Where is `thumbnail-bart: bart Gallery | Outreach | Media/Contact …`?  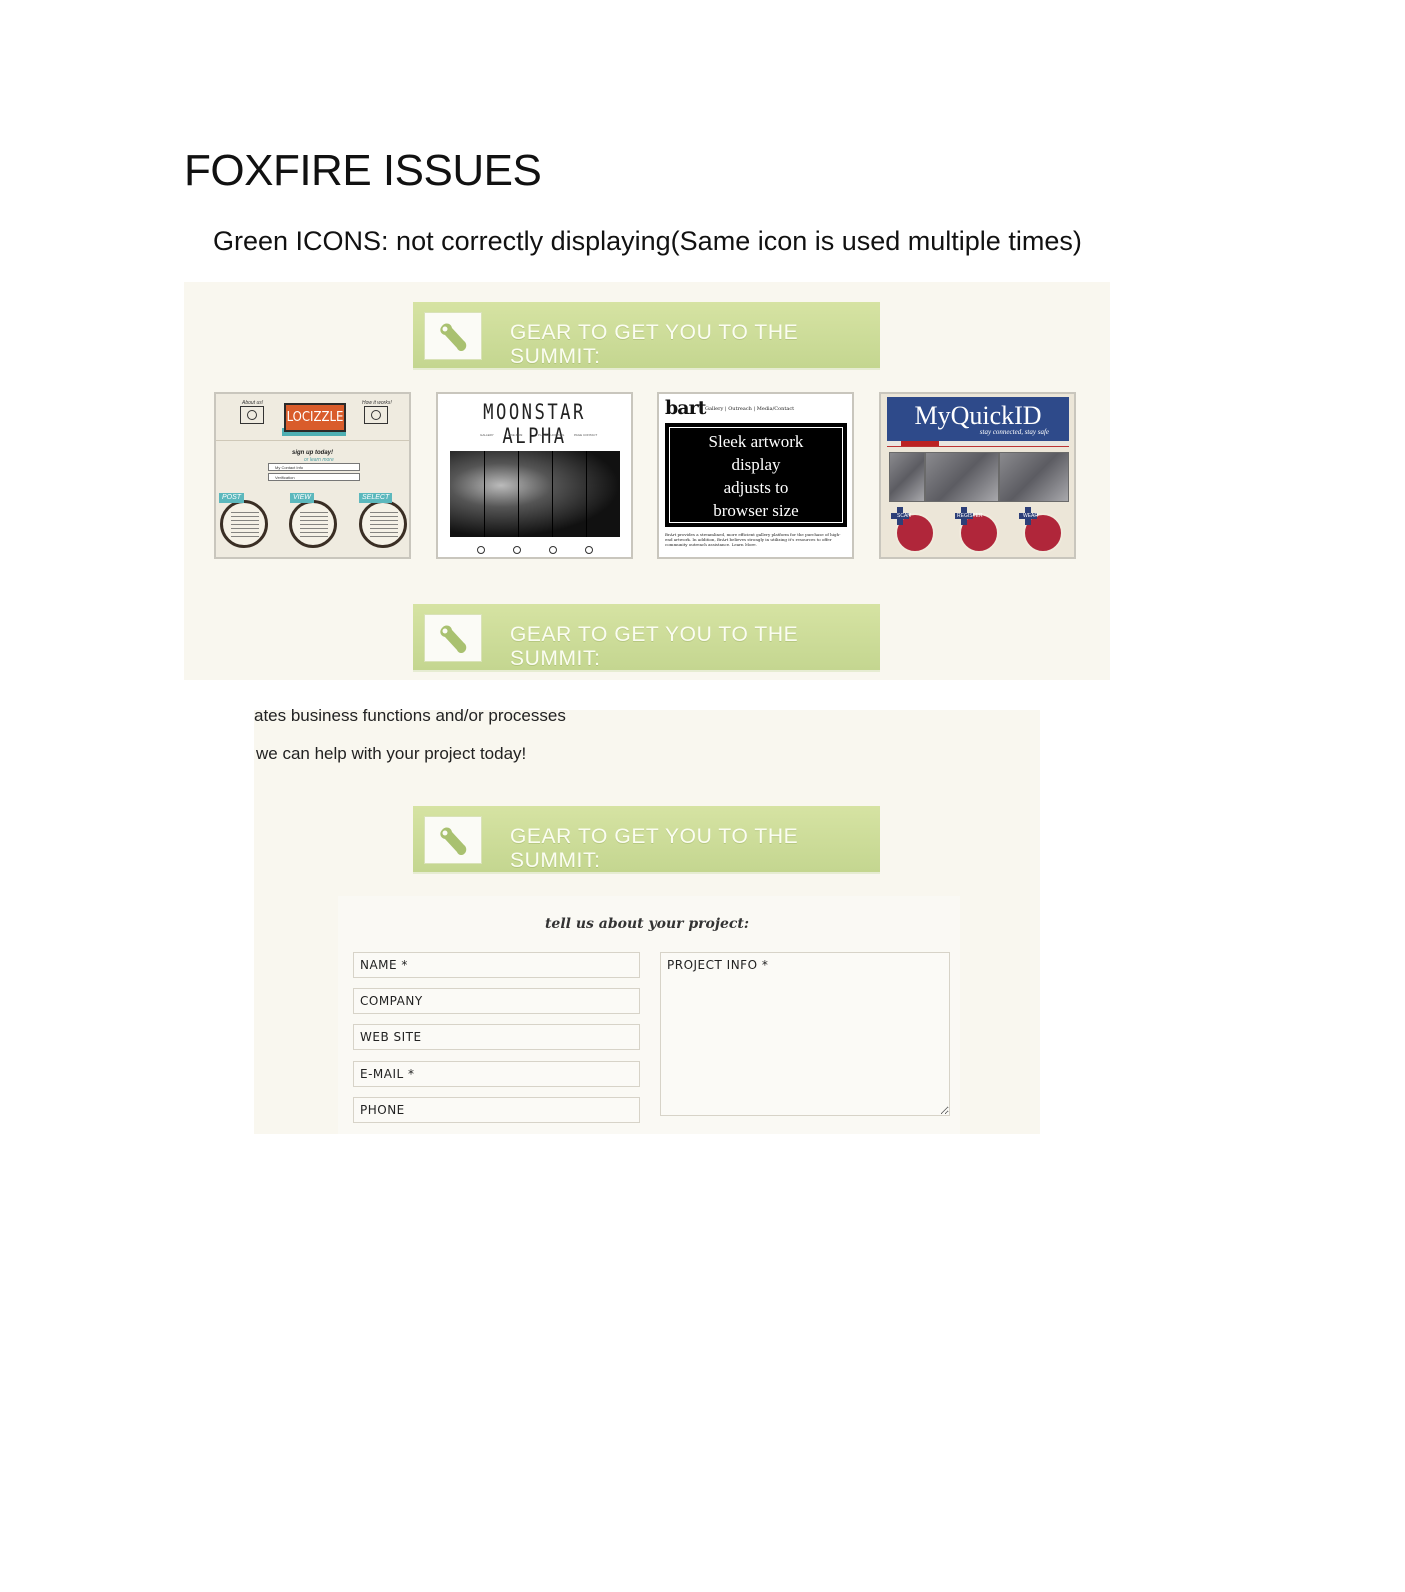
thumbnail-bart: bart Gallery | Outreach | Media/Contact … is located at coordinates (755, 475).